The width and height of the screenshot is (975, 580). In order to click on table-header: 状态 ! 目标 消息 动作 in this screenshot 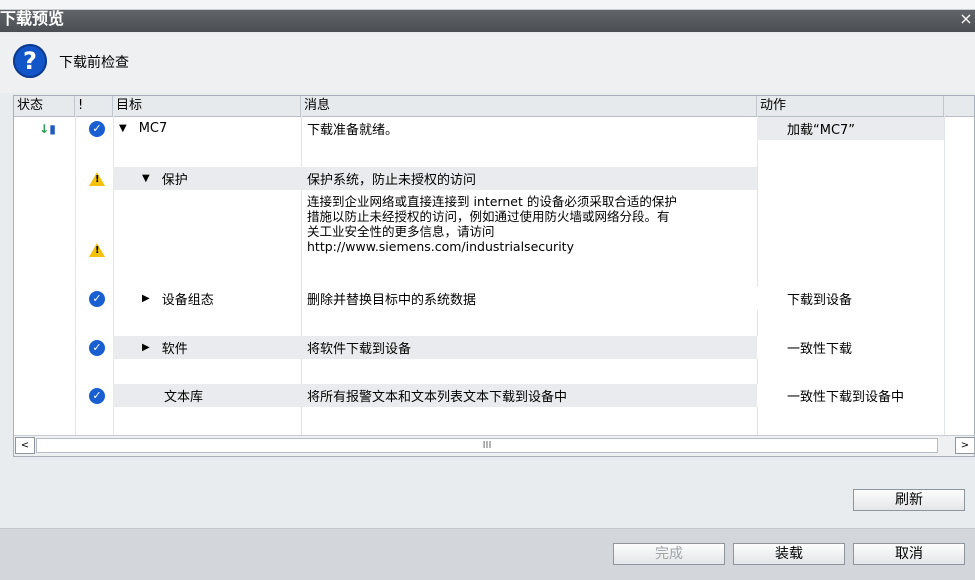, I will do `click(494, 106)`.